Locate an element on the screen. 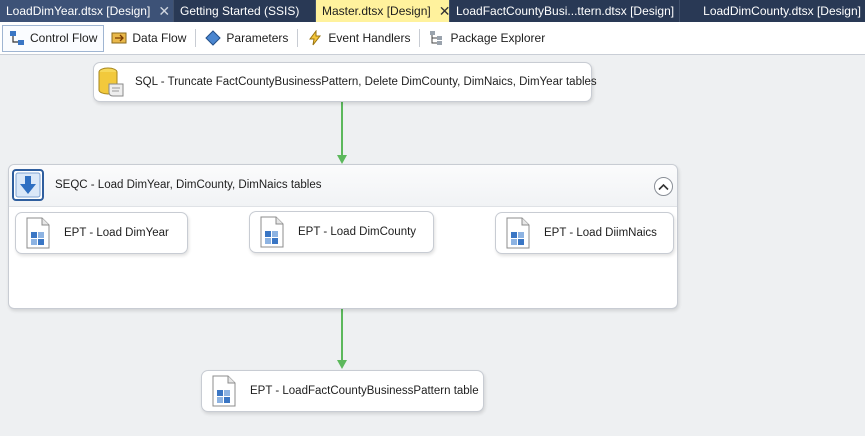 Image resolution: width=865 pixels, height=436 pixels. execute-package-task-dimyear: EPT - Load DimYear is located at coordinates (101, 233).